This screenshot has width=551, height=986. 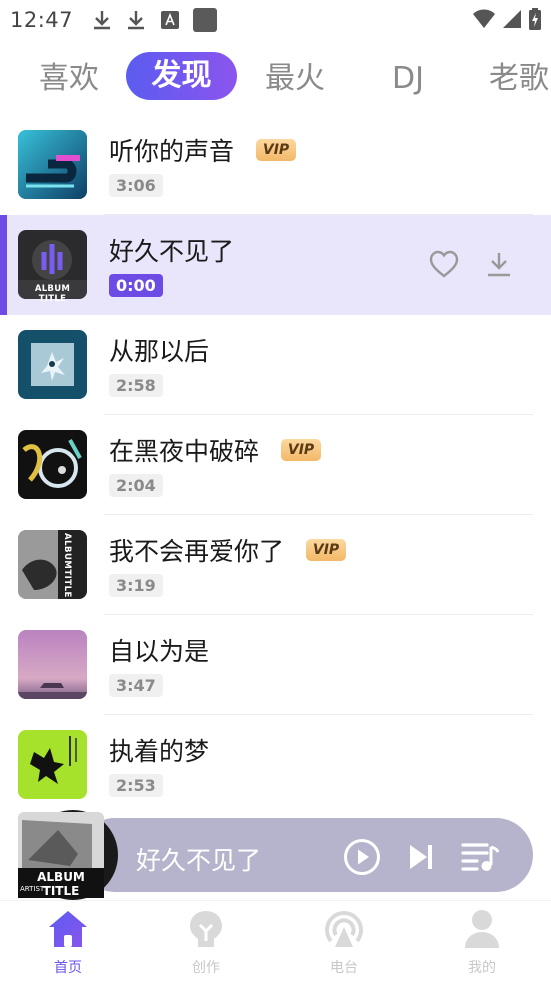 What do you see at coordinates (68, 968) in the screenshot?
I see `nav-home-label: 首页` at bounding box center [68, 968].